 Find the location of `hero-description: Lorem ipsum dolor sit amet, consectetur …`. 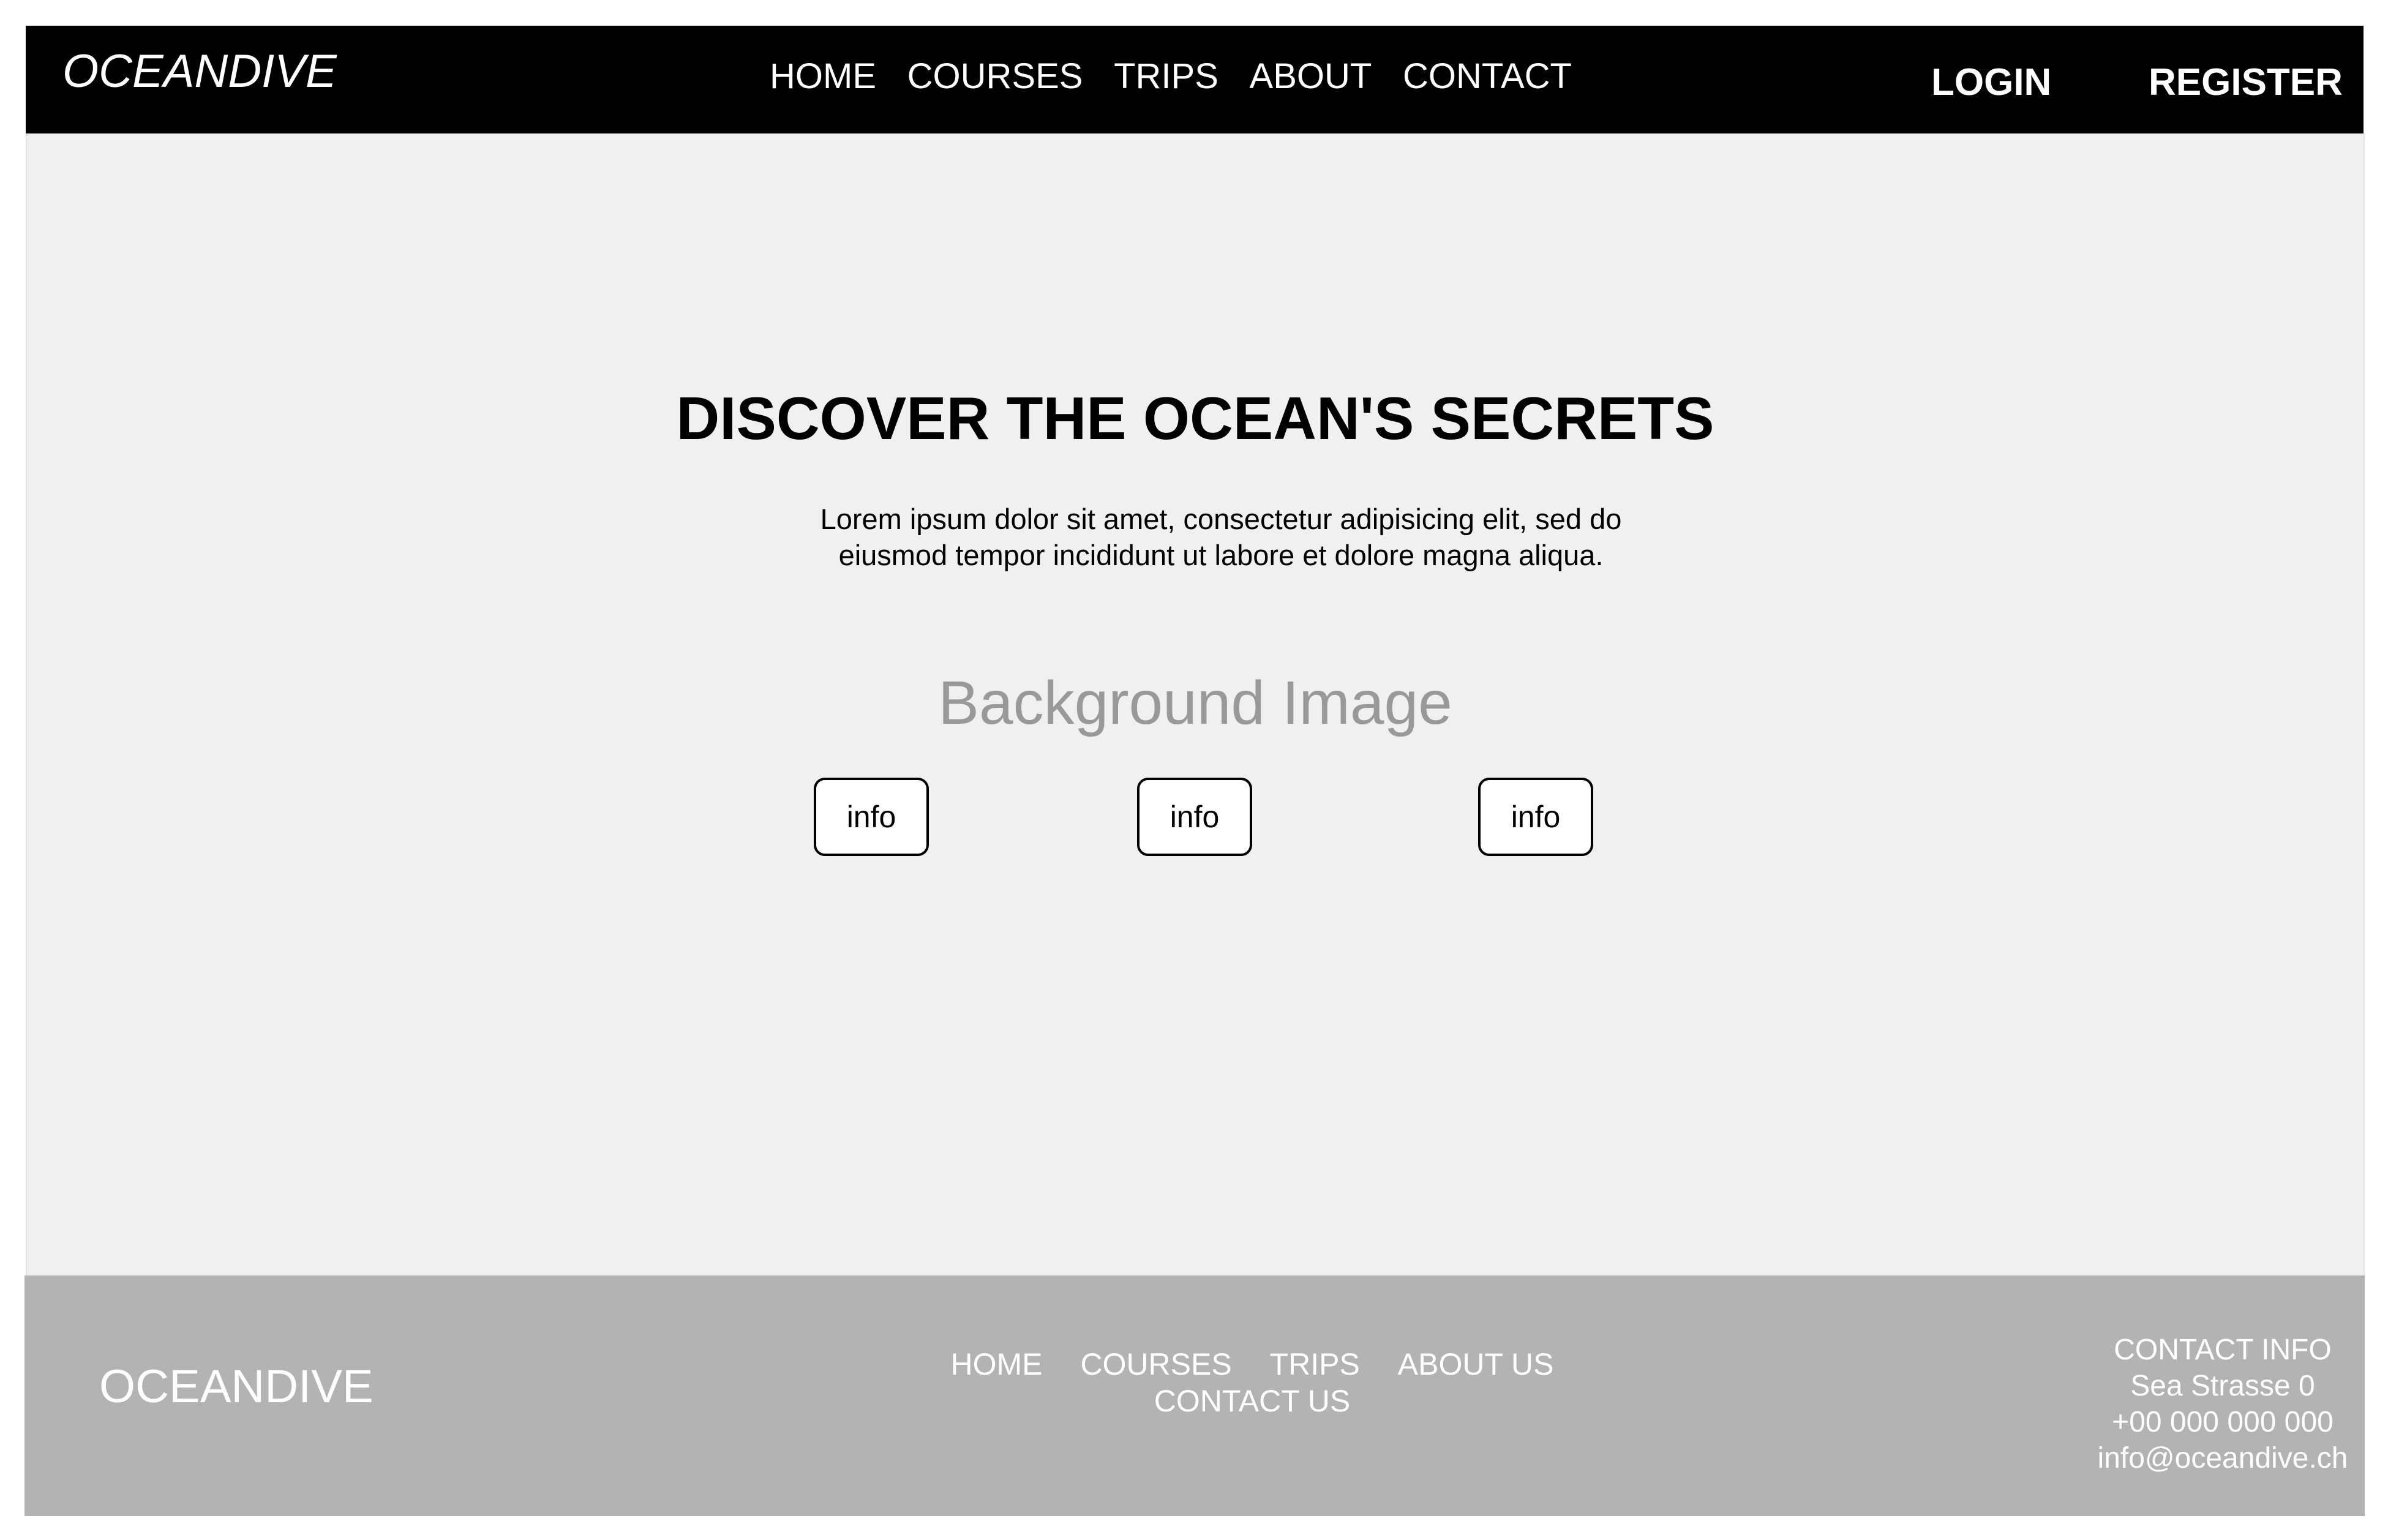

hero-description: Lorem ipsum dolor sit amet, consectetur … is located at coordinates (1221, 537).